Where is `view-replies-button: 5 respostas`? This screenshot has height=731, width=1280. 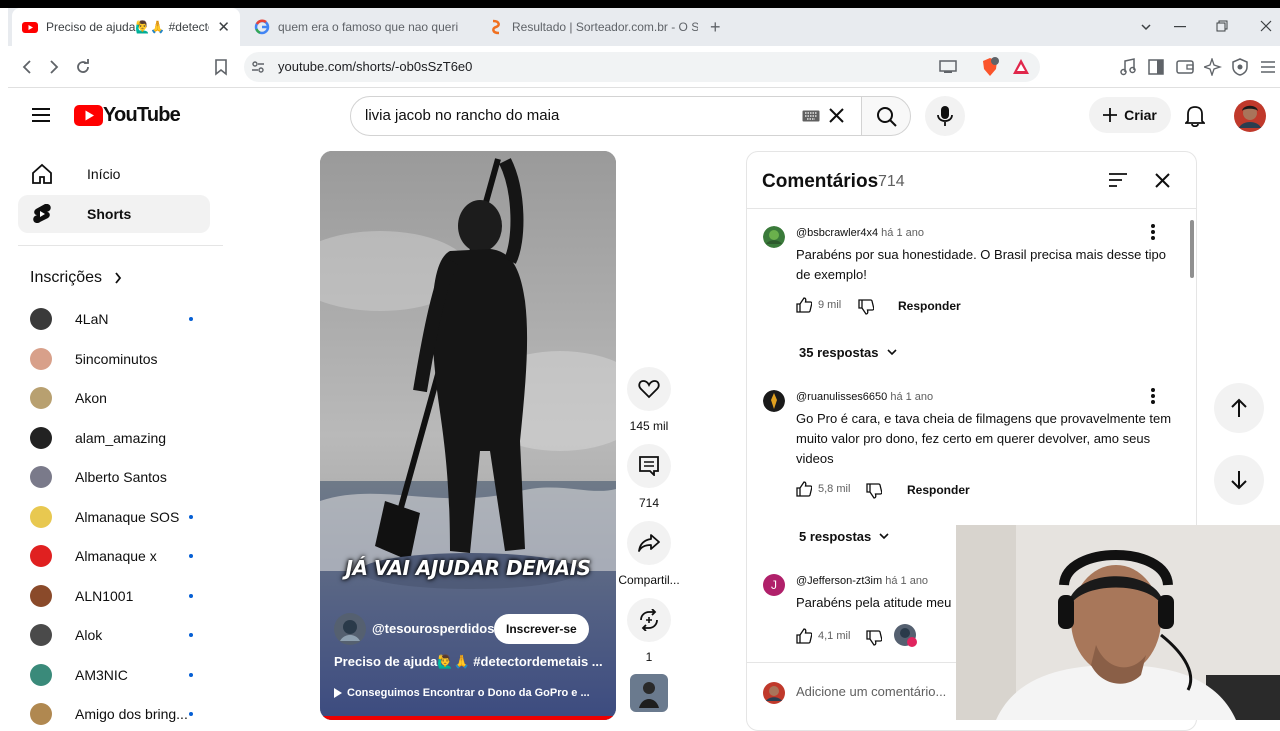
view-replies-button: 5 respostas is located at coordinates (844, 536).